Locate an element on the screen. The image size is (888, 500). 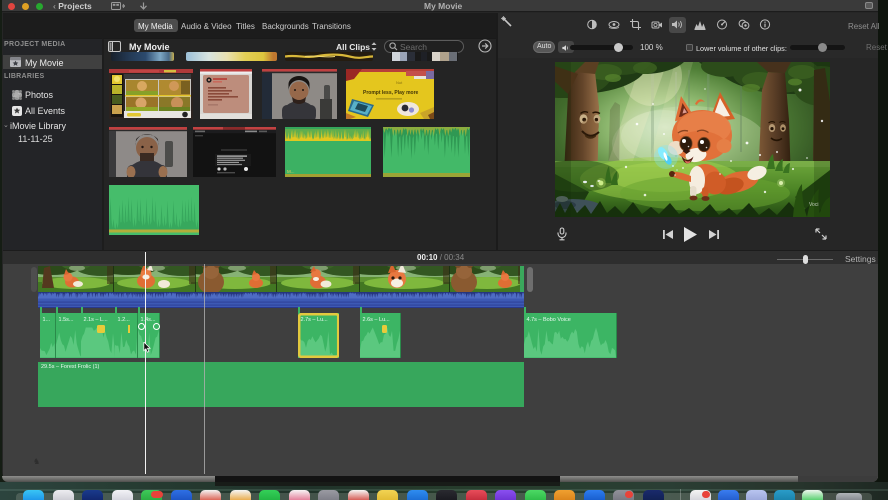
svg-text: Nut is located at coordinates (399, 82).